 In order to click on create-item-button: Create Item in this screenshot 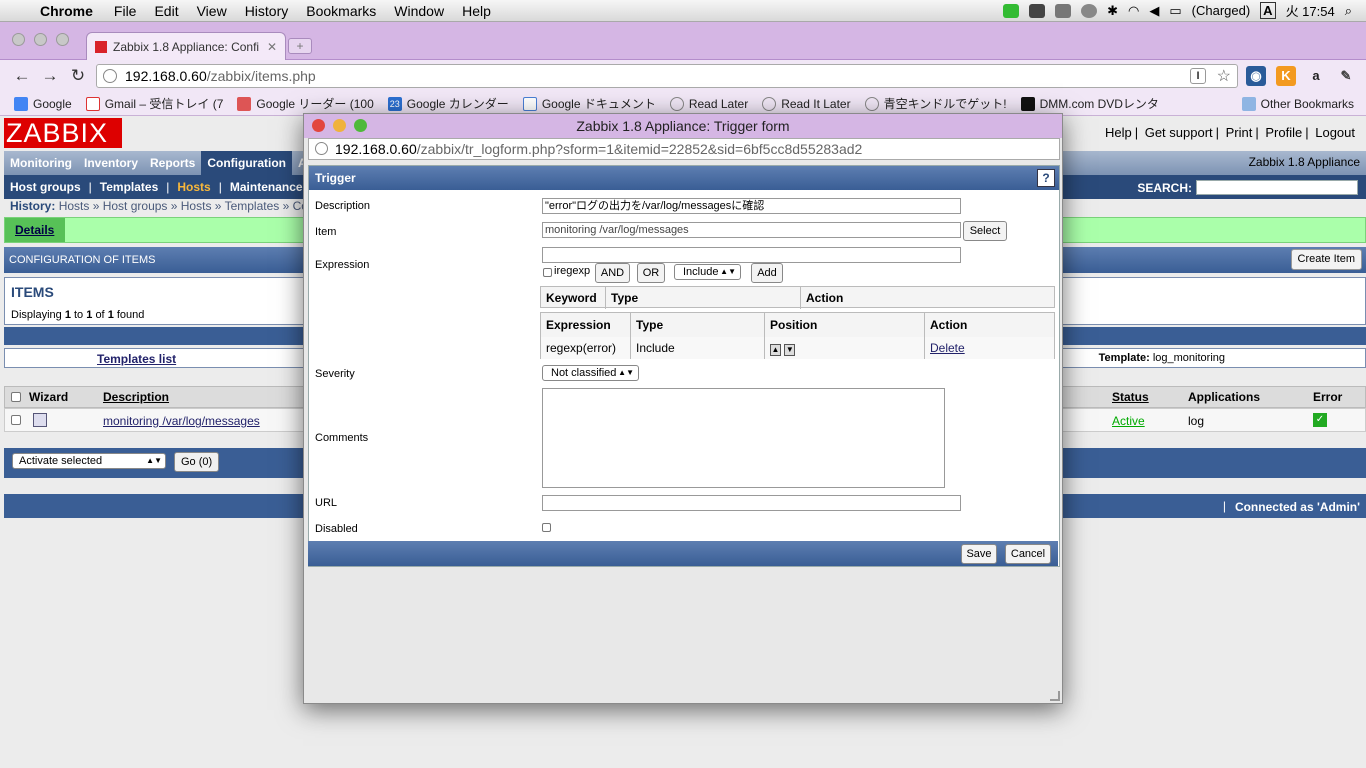, I will do `click(1326, 259)`.